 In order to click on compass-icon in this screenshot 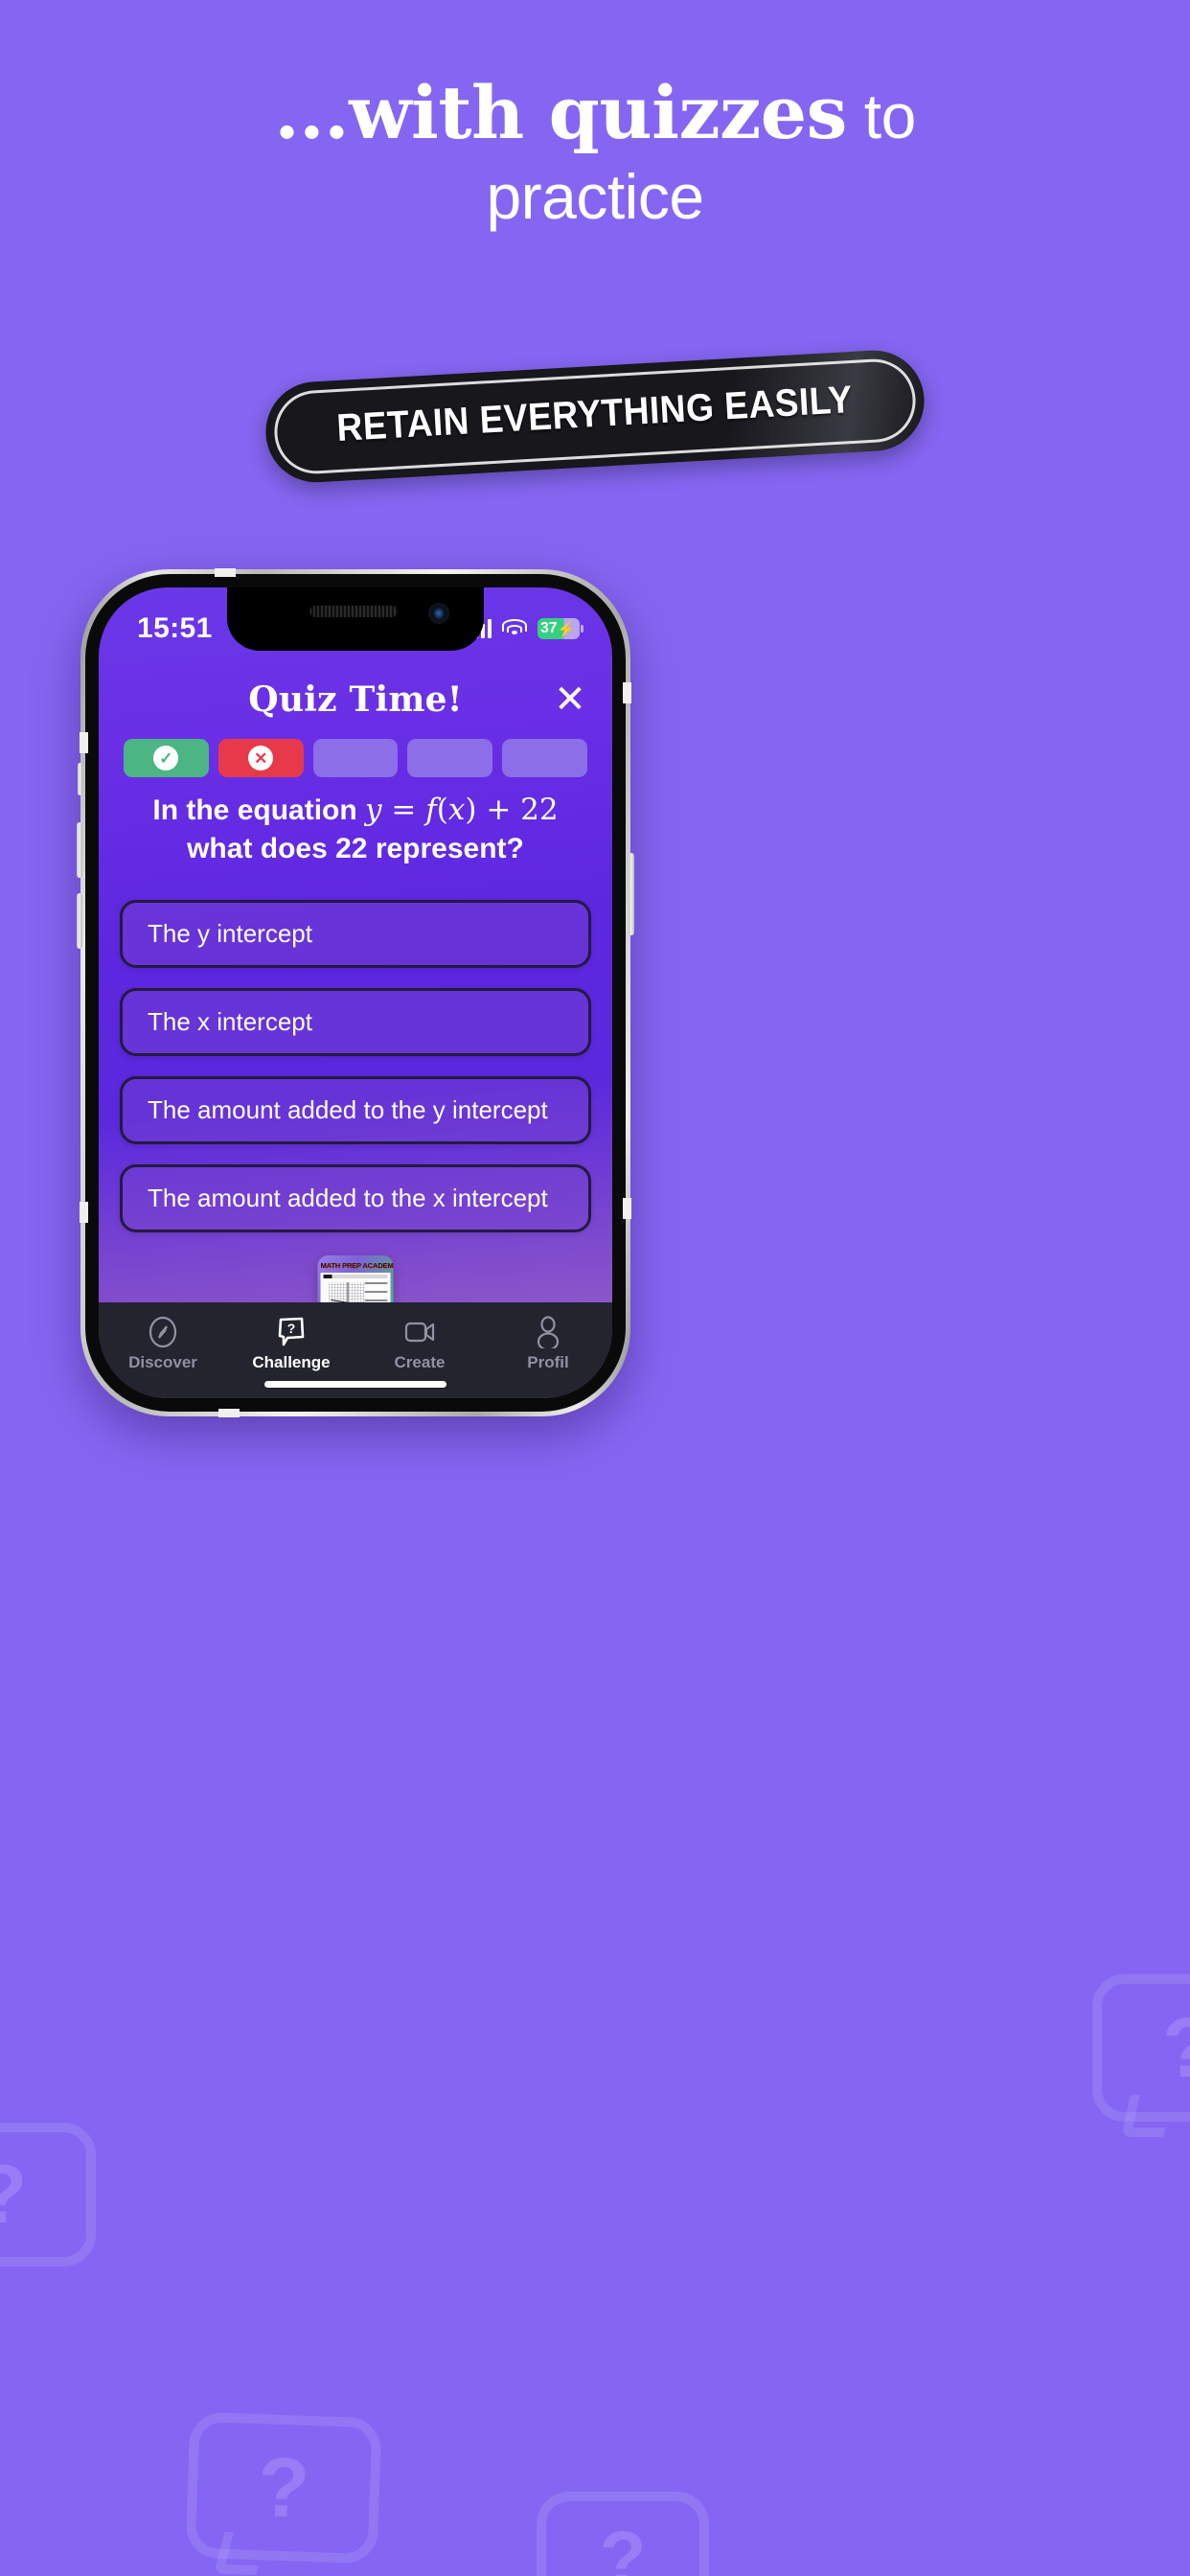, I will do `click(163, 1332)`.